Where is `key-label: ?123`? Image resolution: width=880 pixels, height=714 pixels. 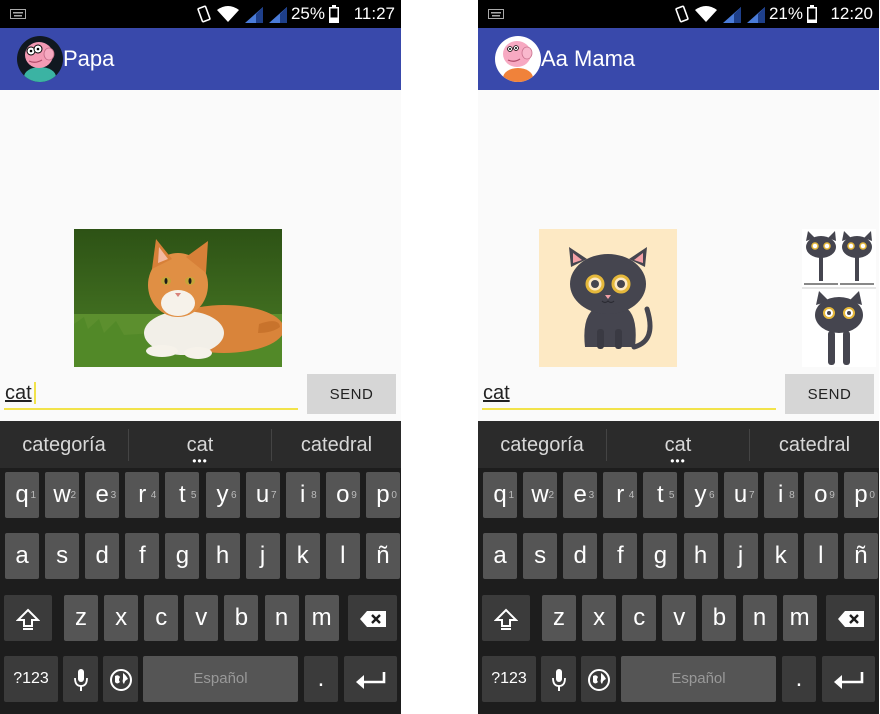 key-label: ?123 is located at coordinates (509, 678).